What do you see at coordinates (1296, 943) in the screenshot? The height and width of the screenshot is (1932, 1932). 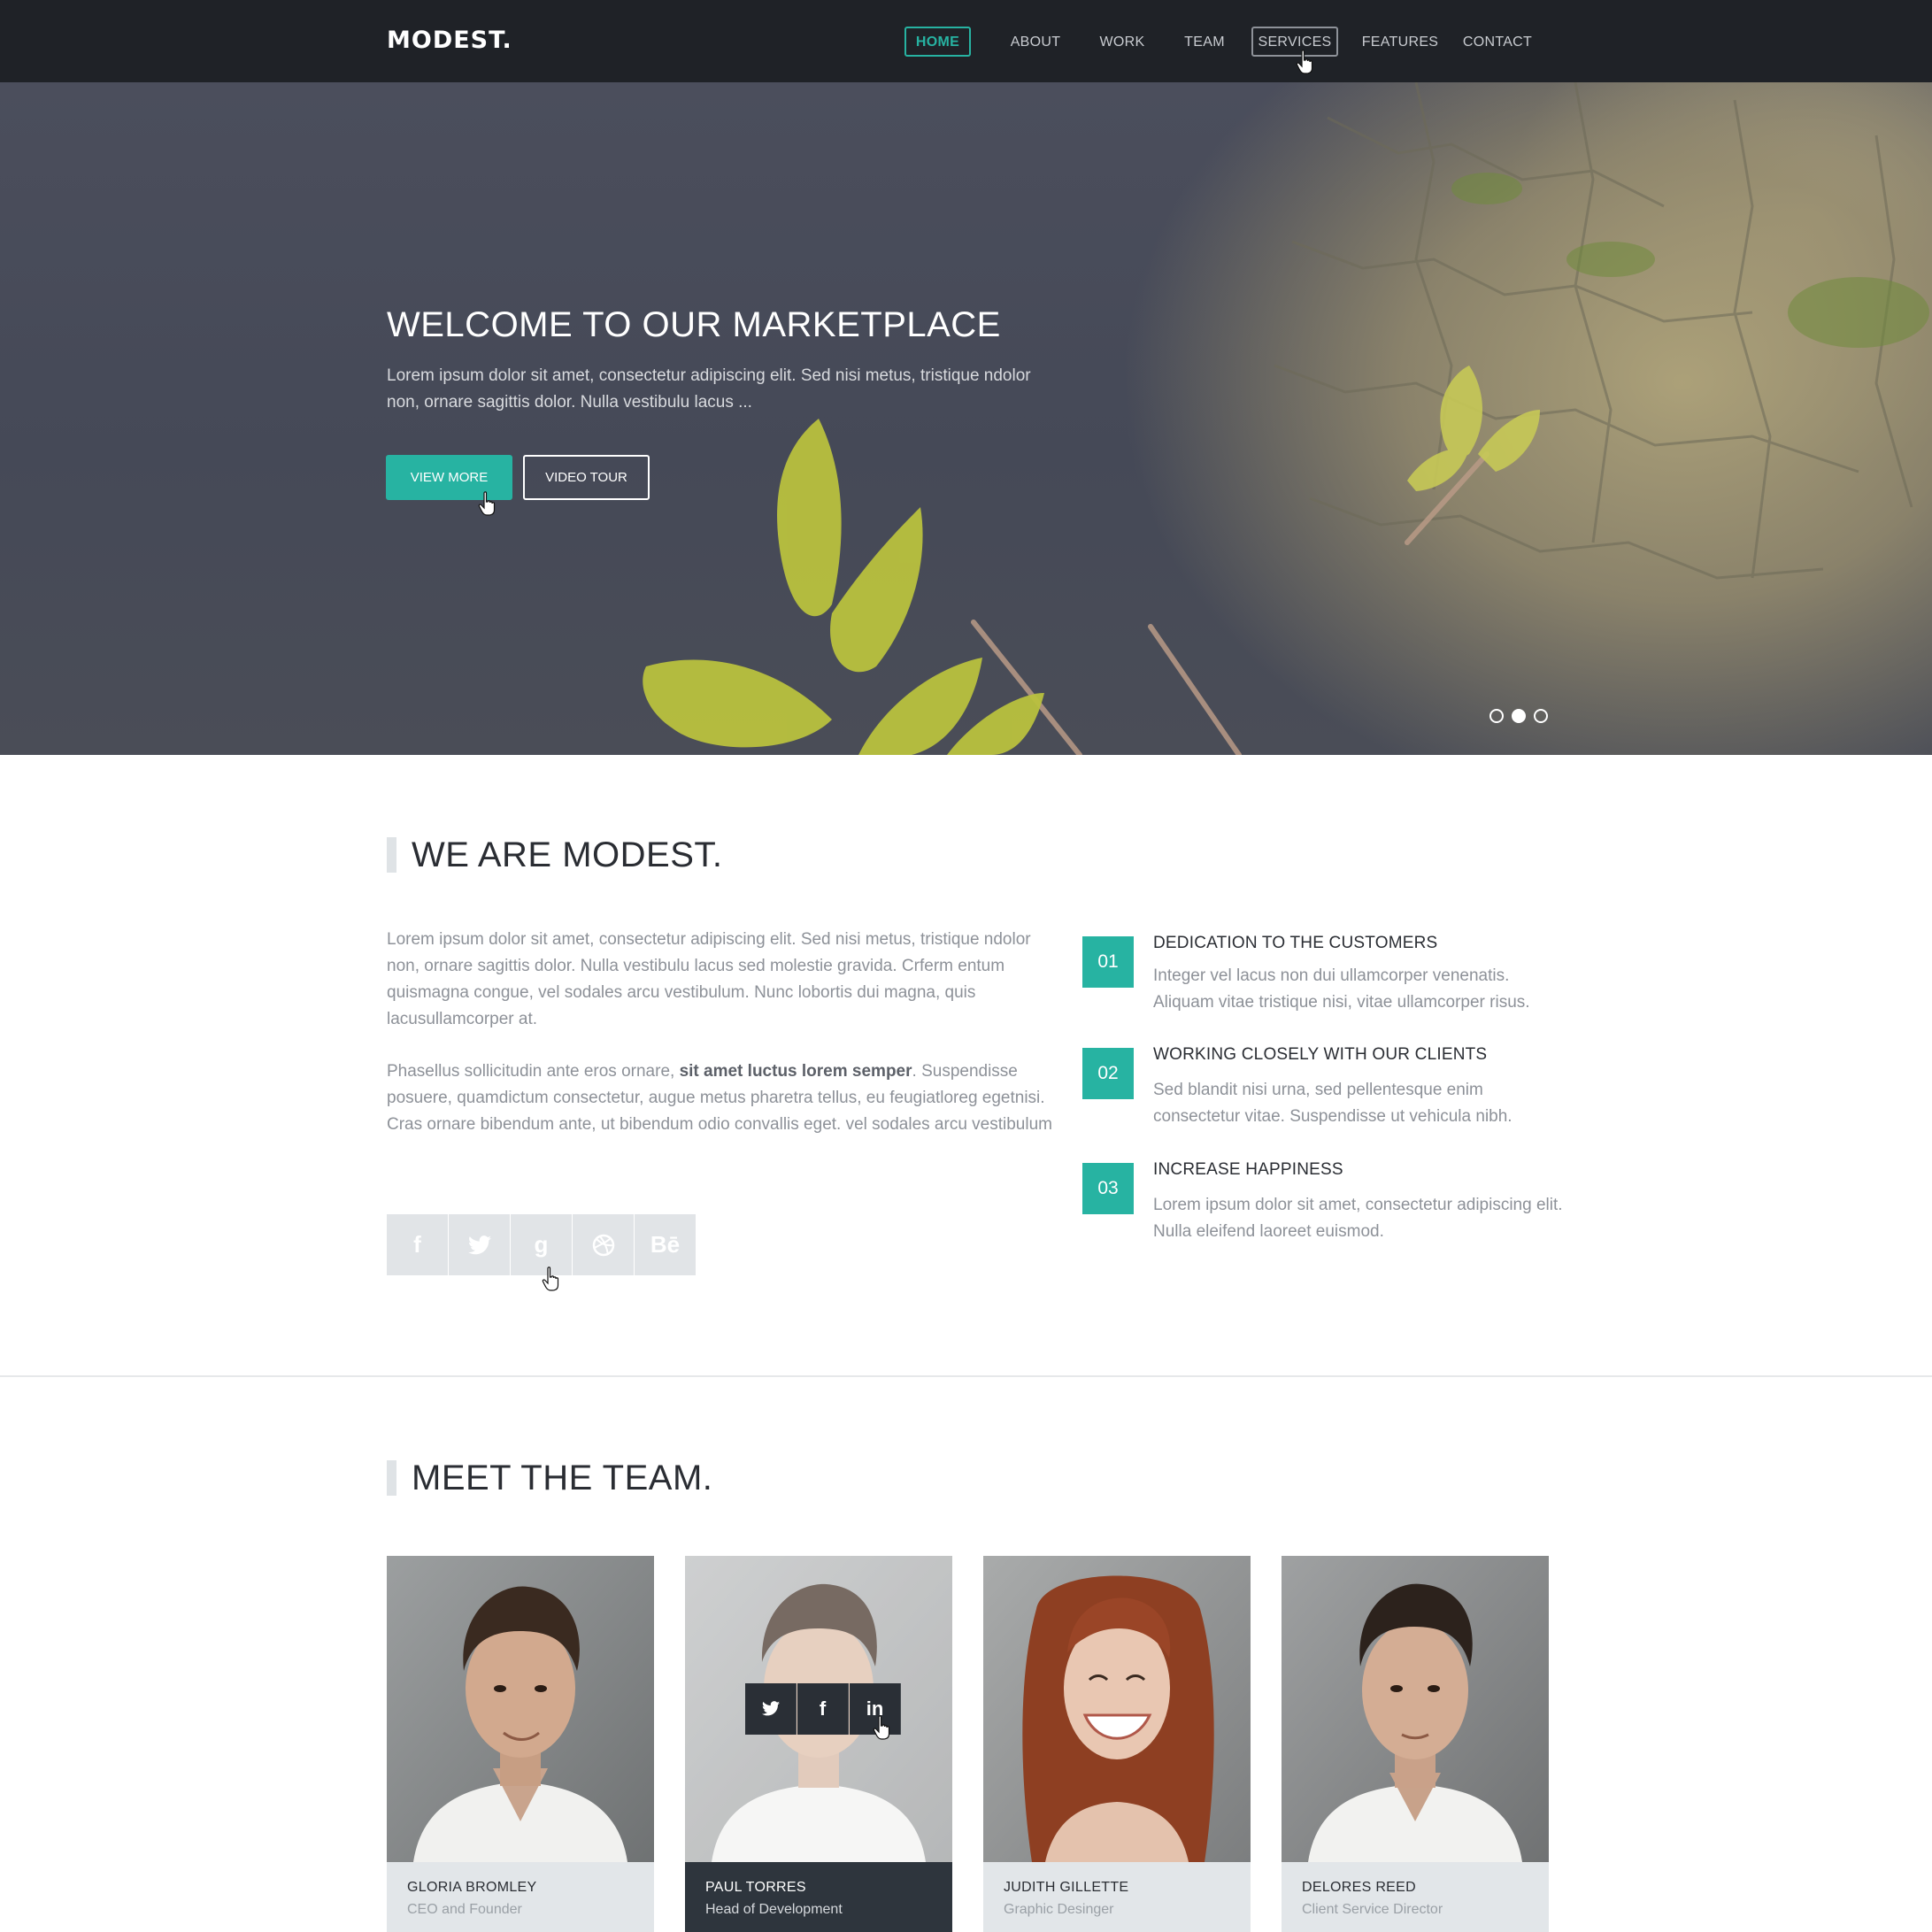 I see `feature-title-1: DEDICATION TO THE CUSTOMERS` at bounding box center [1296, 943].